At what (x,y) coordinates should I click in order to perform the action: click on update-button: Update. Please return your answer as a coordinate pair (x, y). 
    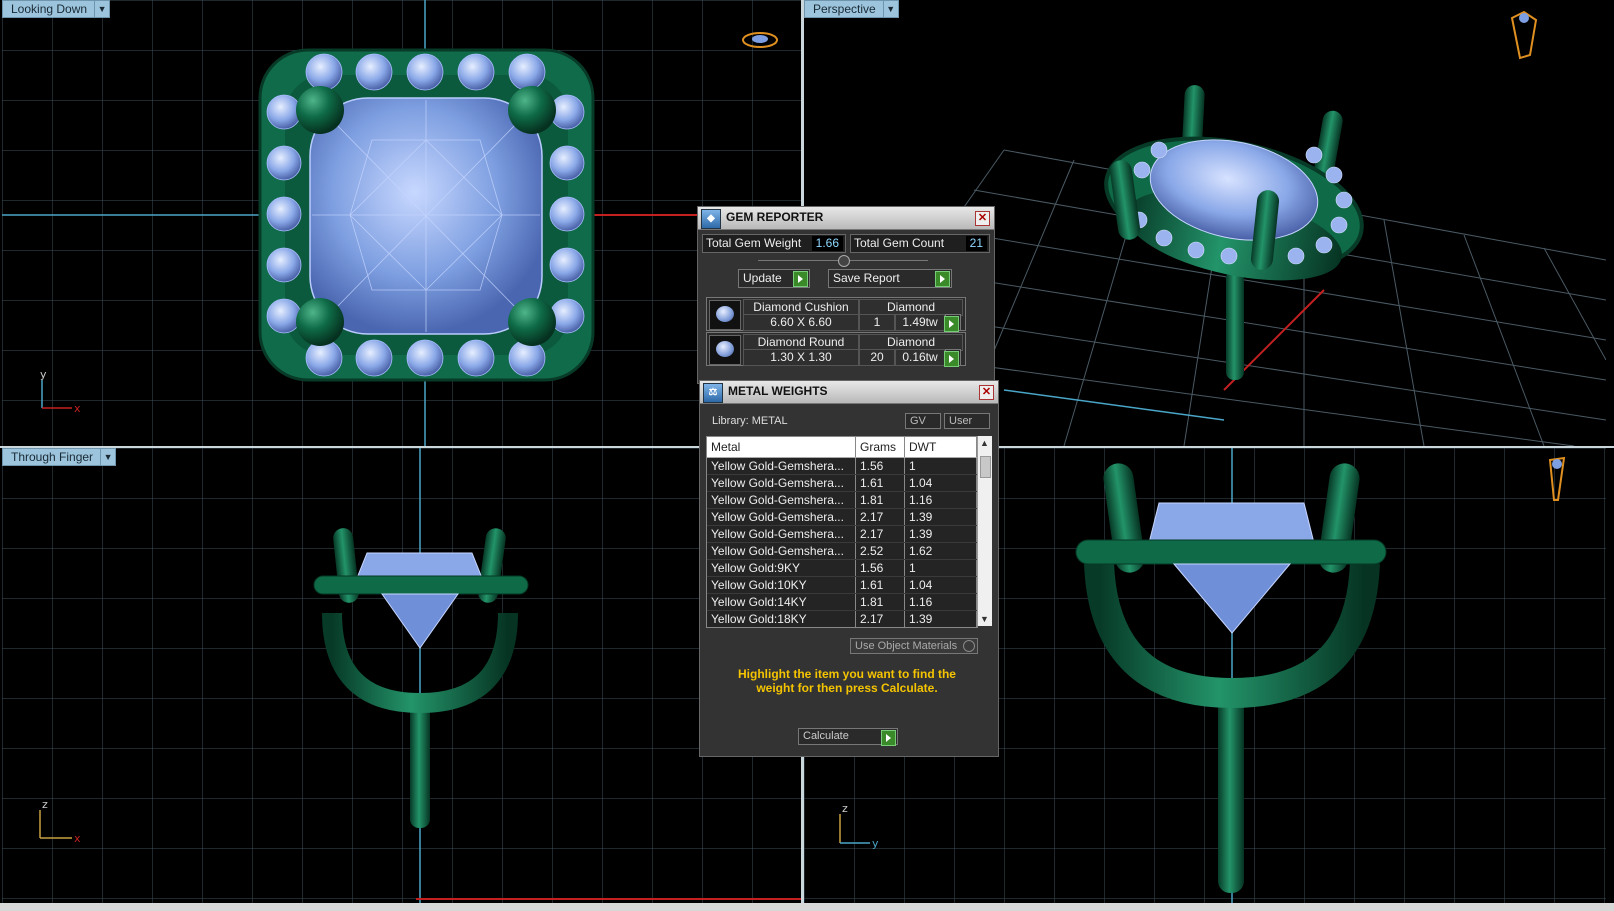
    Looking at the image, I should click on (774, 278).